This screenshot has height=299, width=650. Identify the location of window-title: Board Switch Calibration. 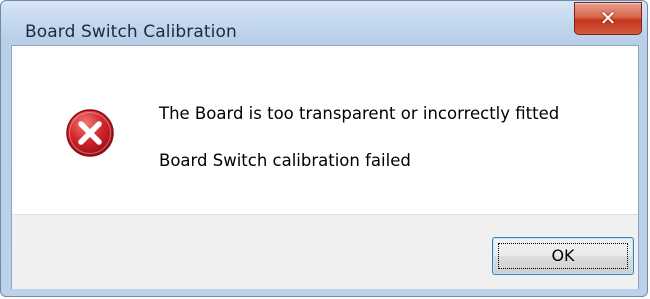
(131, 32).